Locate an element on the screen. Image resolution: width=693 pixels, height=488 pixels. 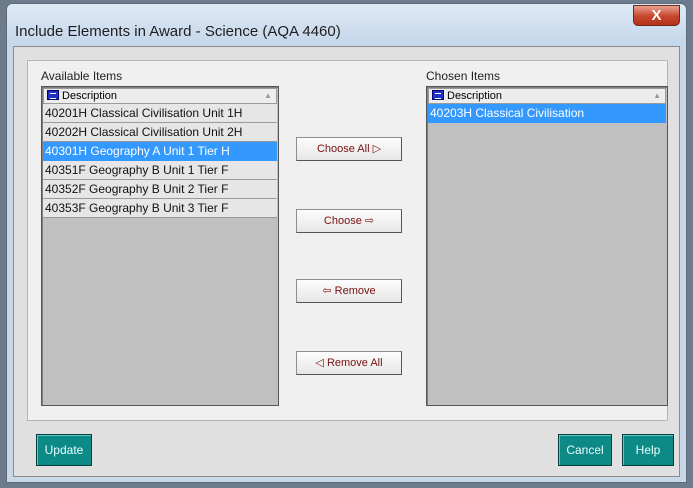
choose-all-label: Choose All is located at coordinates (343, 149).